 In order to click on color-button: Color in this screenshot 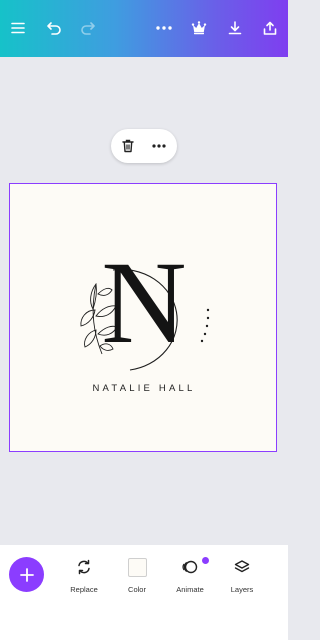, I will do `click(137, 575)`.